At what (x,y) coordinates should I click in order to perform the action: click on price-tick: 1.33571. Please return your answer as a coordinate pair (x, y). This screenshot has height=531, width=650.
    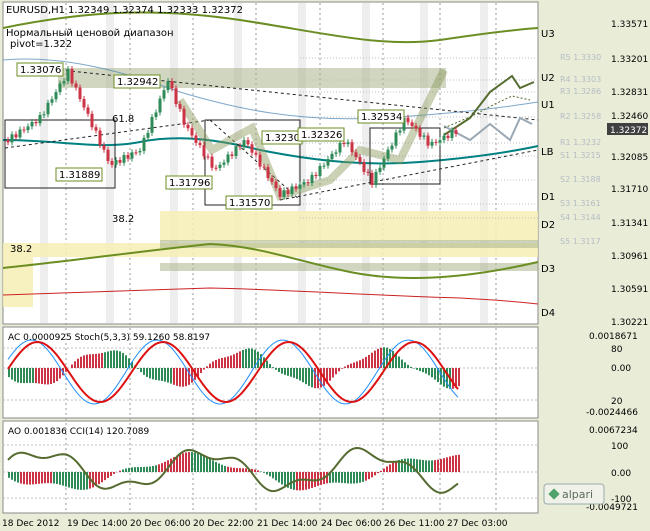
    Looking at the image, I should click on (629, 25).